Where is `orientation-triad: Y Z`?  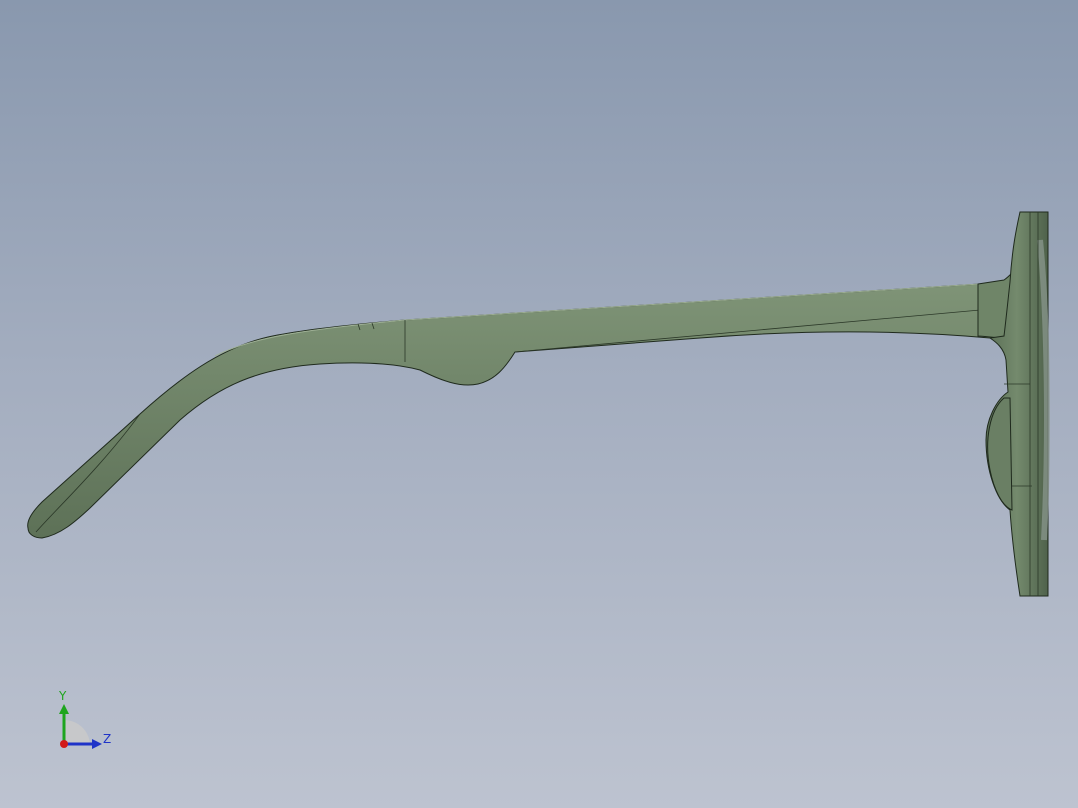
orientation-triad: Y Z is located at coordinates (84, 719).